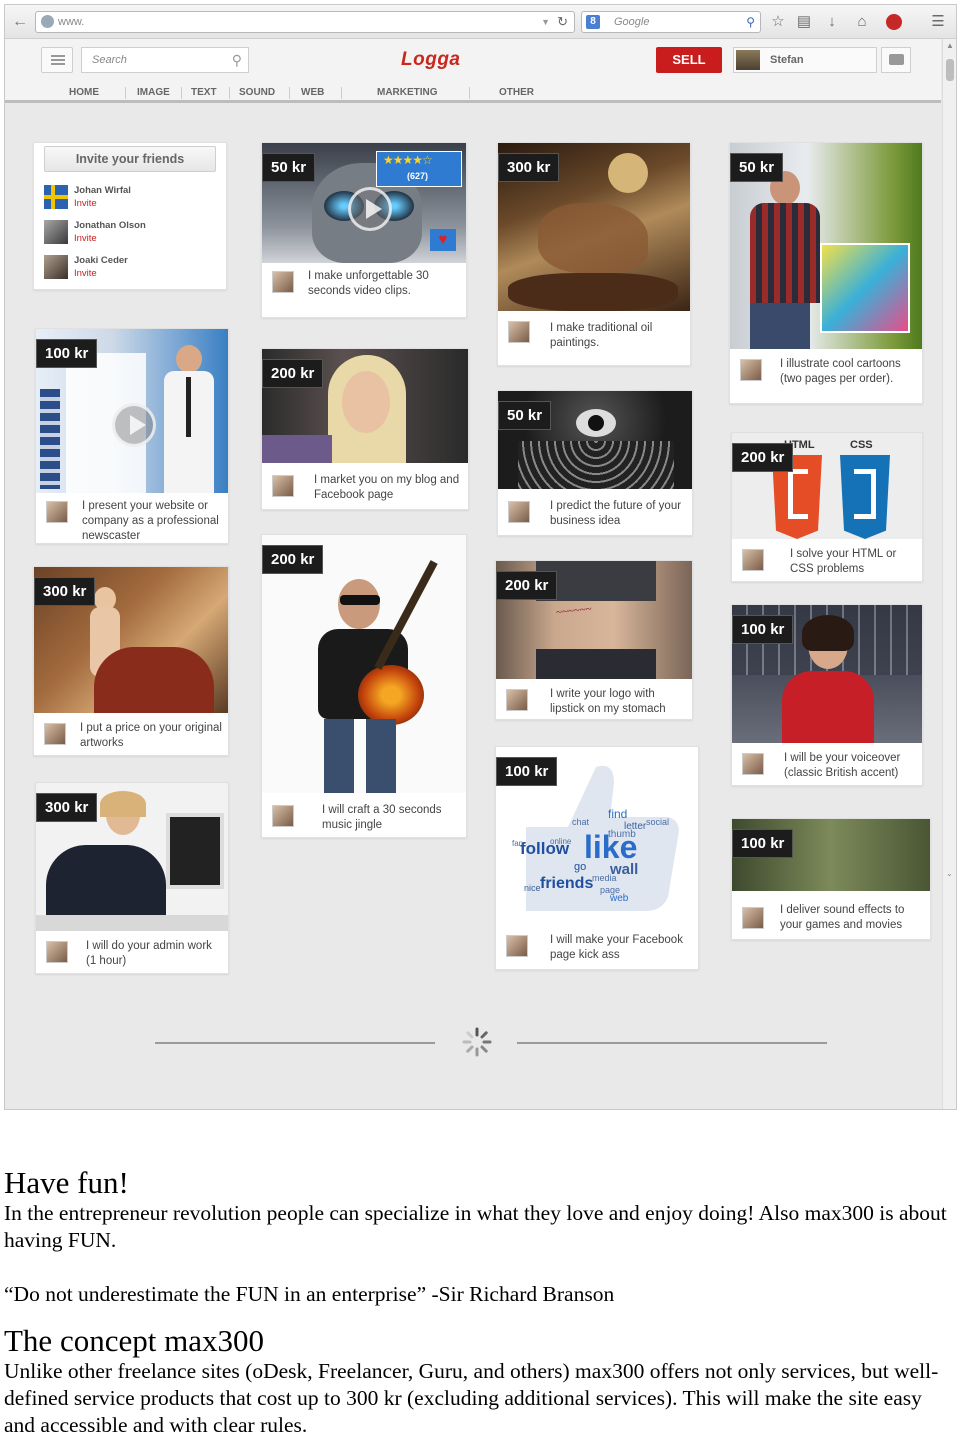 The height and width of the screenshot is (1456, 960). What do you see at coordinates (862, 22) in the screenshot?
I see `home-icon: ⌂` at bounding box center [862, 22].